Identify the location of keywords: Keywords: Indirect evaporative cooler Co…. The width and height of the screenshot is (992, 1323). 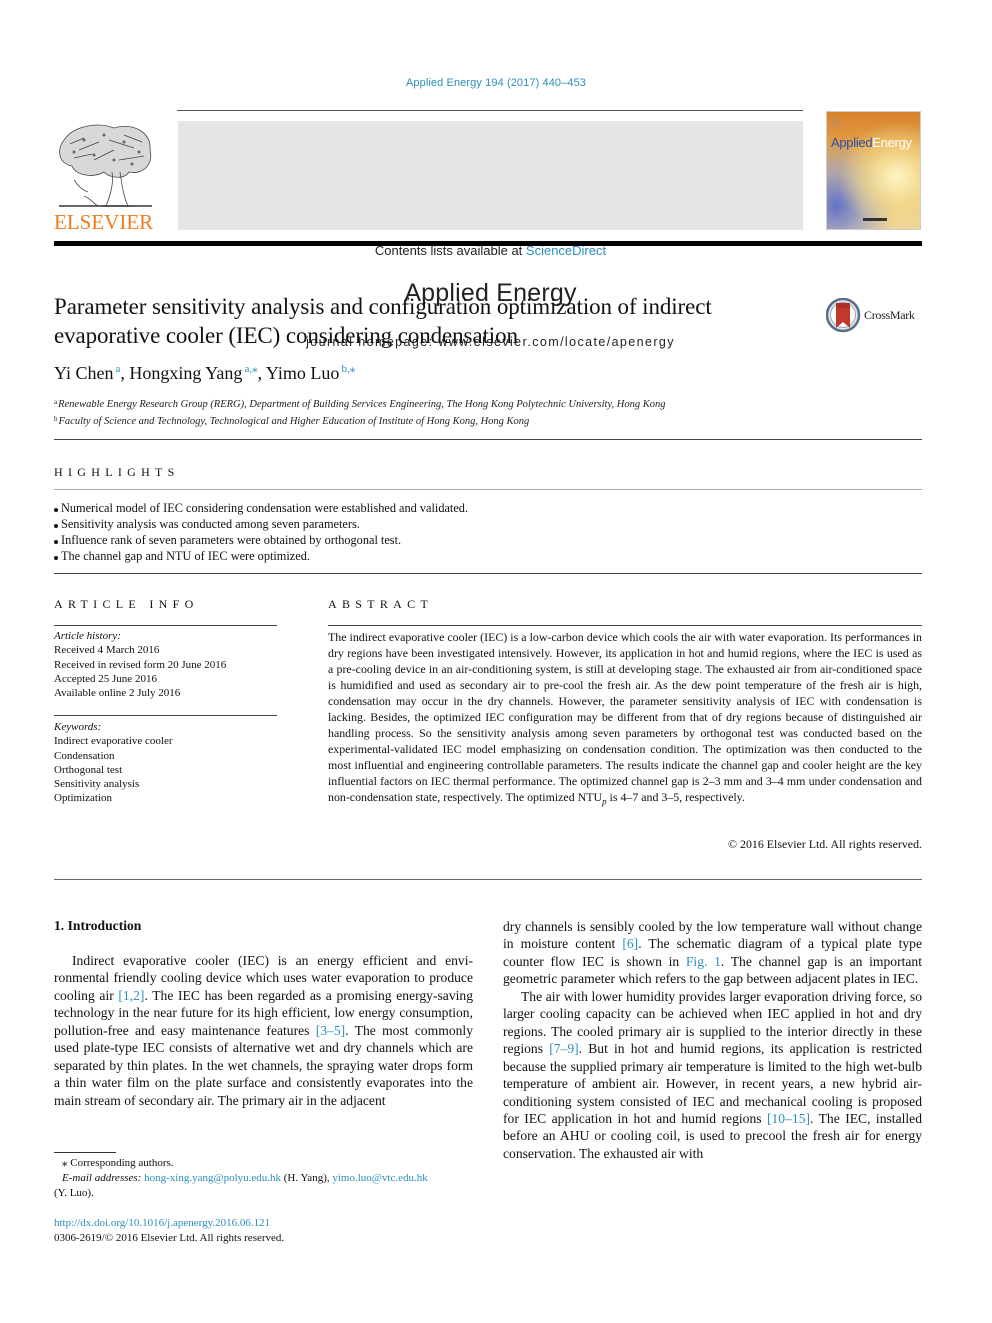
(113, 763).